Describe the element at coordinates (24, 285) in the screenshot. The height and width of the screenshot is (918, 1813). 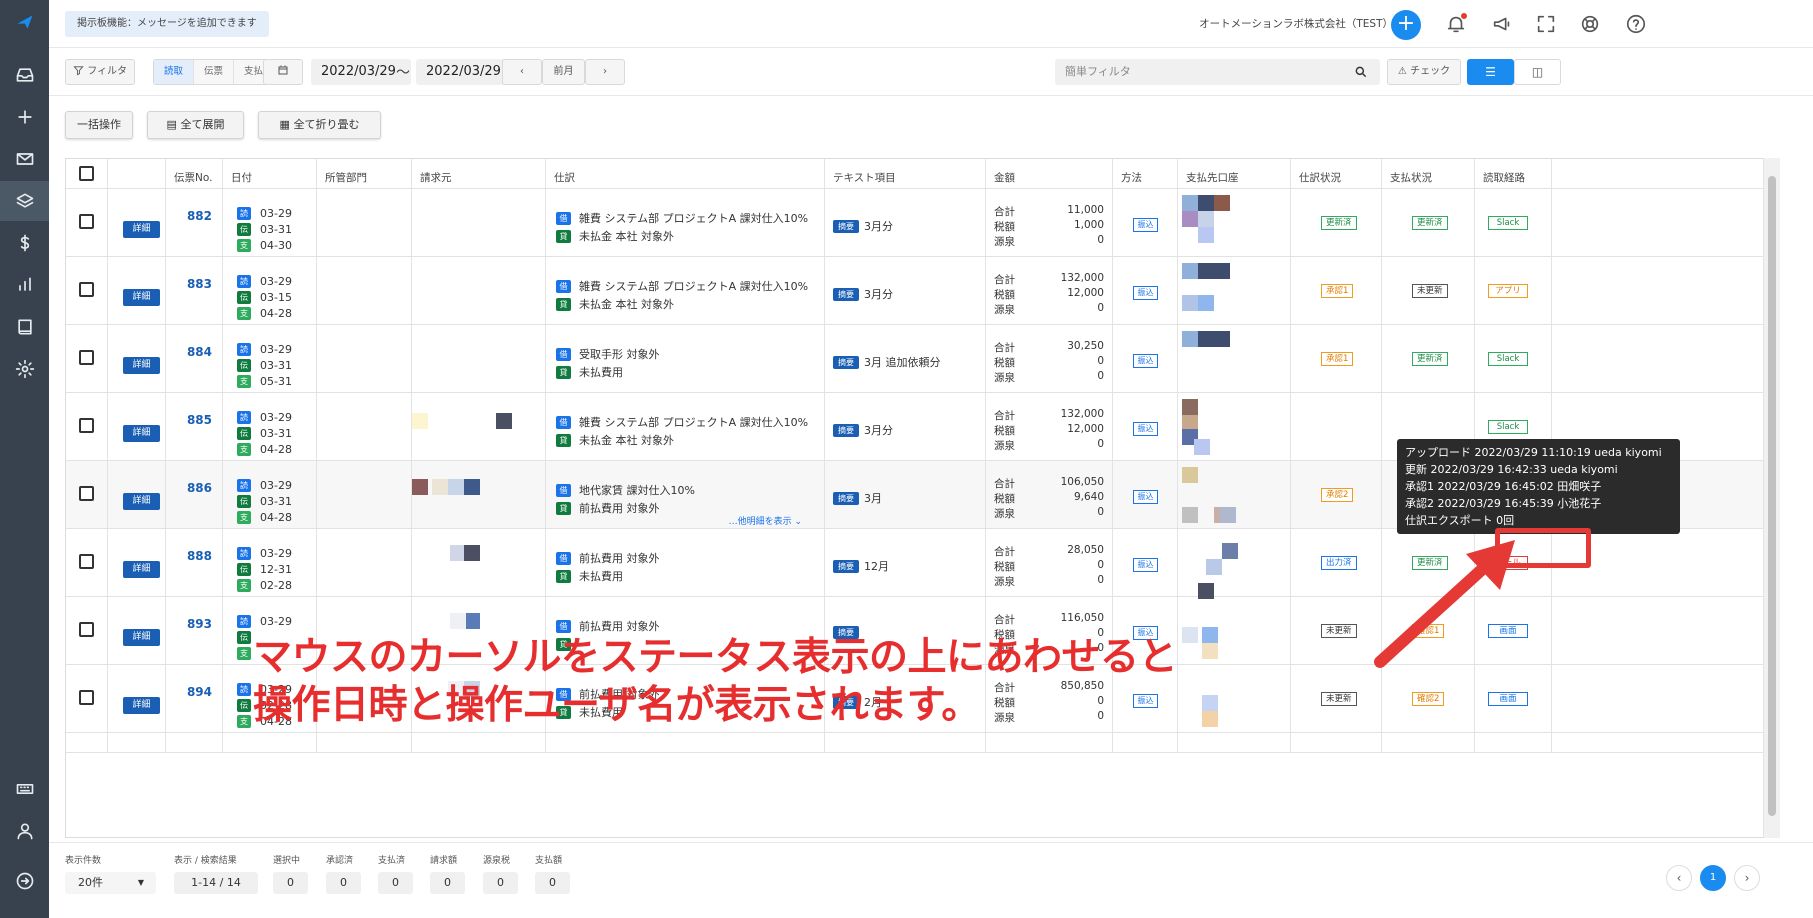
I see `chart-icon` at that location.